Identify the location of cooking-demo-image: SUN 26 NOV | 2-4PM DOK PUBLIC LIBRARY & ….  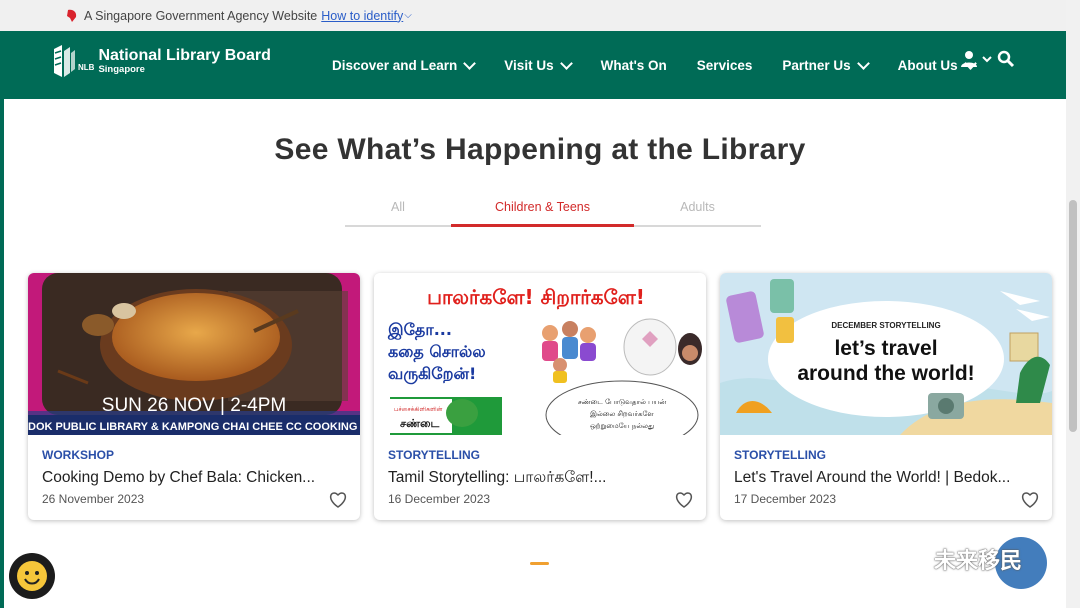
(194, 354).